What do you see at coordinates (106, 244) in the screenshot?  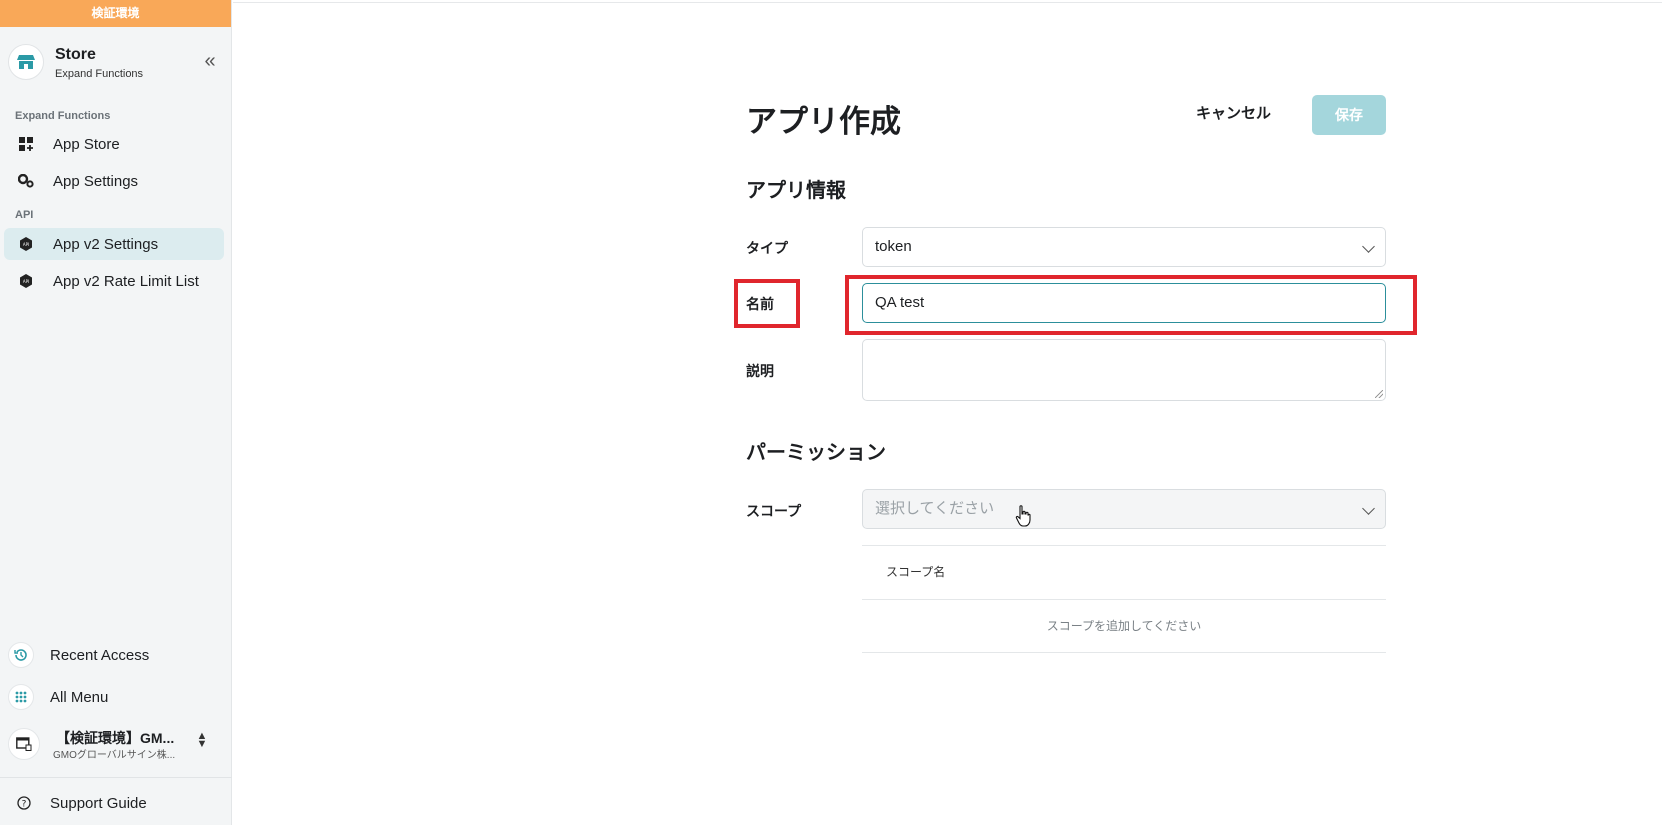 I see `sidebar-item-label: App v2 Settings` at bounding box center [106, 244].